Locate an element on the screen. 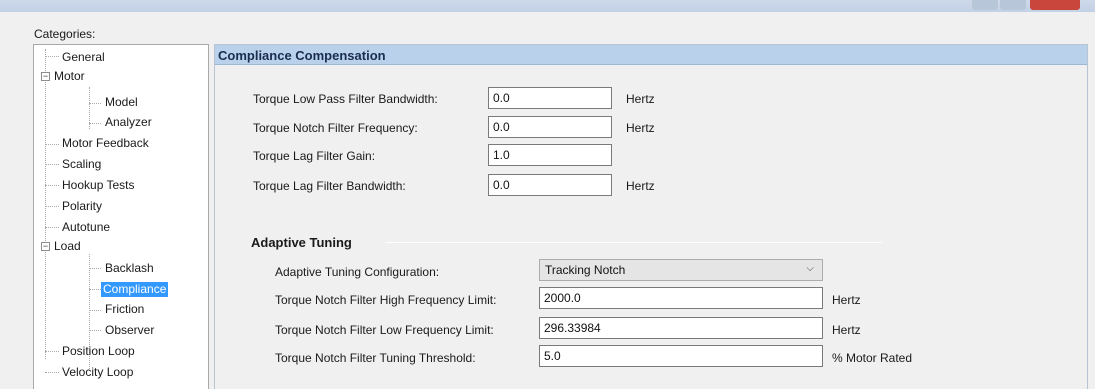 Image resolution: width=1095 pixels, height=389 pixels. adaptive-tuning-title: Adaptive Tuning is located at coordinates (301, 242).